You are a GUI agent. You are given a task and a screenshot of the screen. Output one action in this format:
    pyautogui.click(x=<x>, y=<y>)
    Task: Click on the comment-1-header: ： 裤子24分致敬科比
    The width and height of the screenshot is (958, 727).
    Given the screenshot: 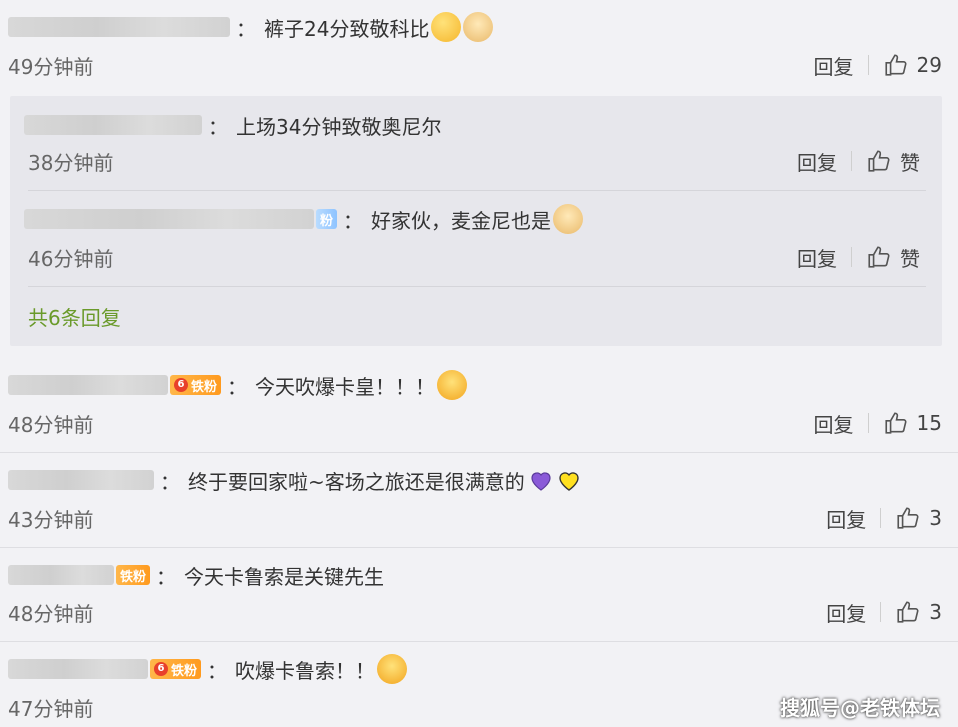 What is the action you would take?
    pyautogui.click(x=251, y=27)
    